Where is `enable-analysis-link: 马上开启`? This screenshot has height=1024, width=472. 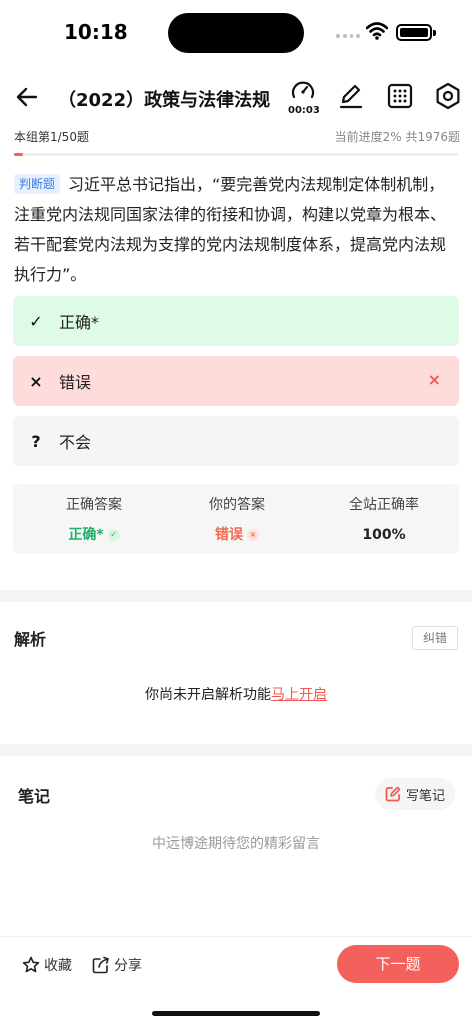 enable-analysis-link: 马上开启 is located at coordinates (299, 695).